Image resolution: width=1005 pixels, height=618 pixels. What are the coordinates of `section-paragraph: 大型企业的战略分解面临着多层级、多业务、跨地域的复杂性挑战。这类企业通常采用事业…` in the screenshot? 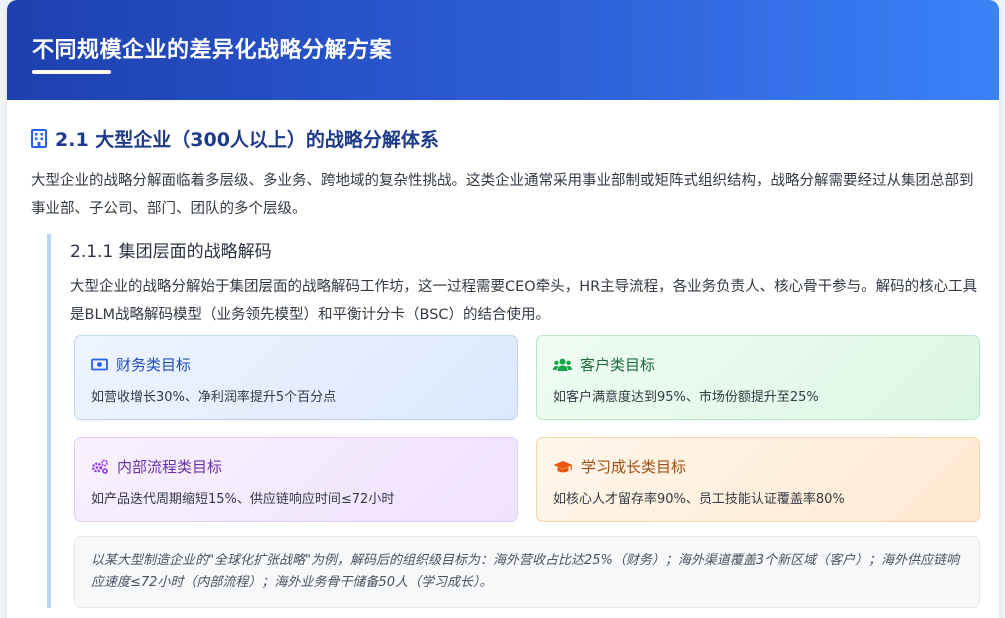 It's located at (502, 195).